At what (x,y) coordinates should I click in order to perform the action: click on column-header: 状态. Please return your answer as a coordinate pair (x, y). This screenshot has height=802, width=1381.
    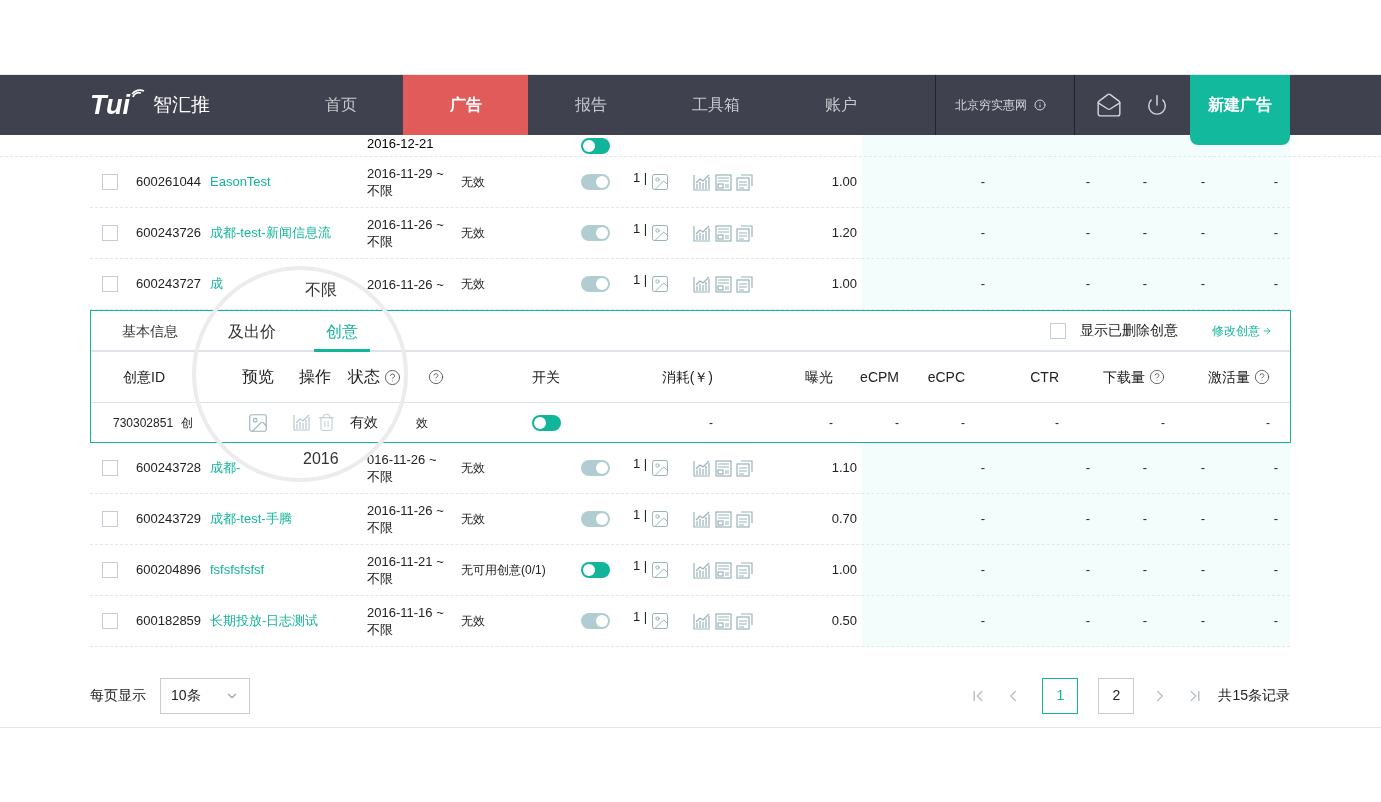
    Looking at the image, I should click on (364, 377).